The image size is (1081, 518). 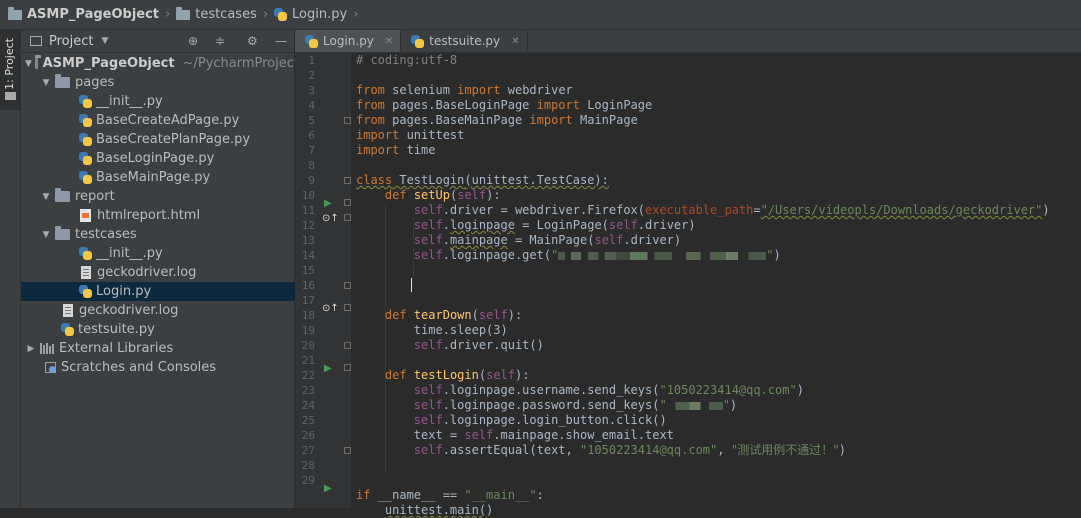 What do you see at coordinates (311, 60) in the screenshot?
I see `line-number: 1` at bounding box center [311, 60].